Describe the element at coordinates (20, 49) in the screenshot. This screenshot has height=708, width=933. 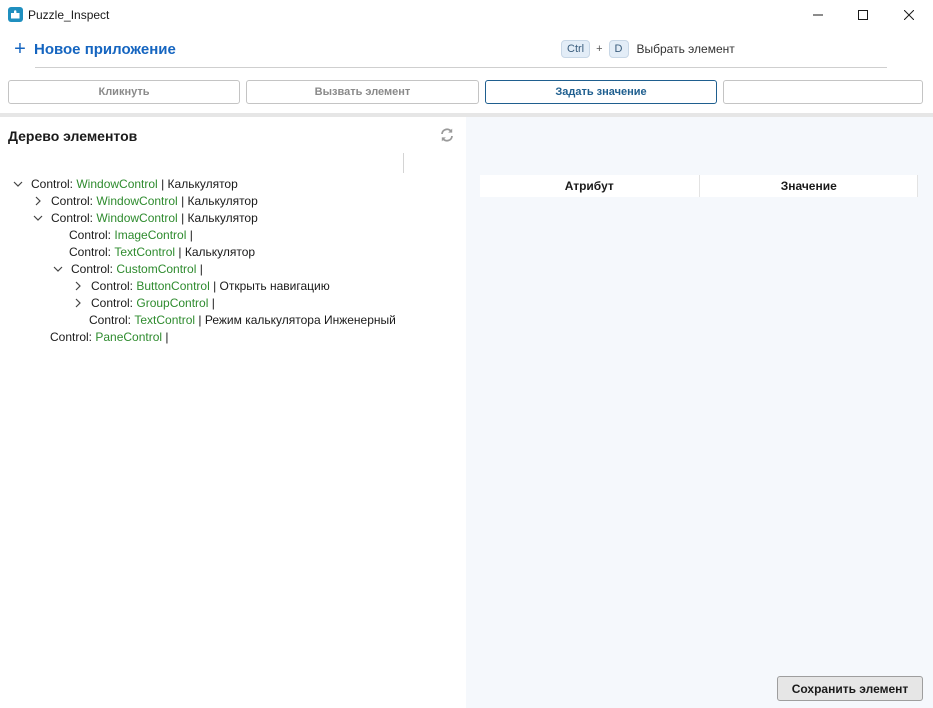
I see `plus-icon: +` at that location.